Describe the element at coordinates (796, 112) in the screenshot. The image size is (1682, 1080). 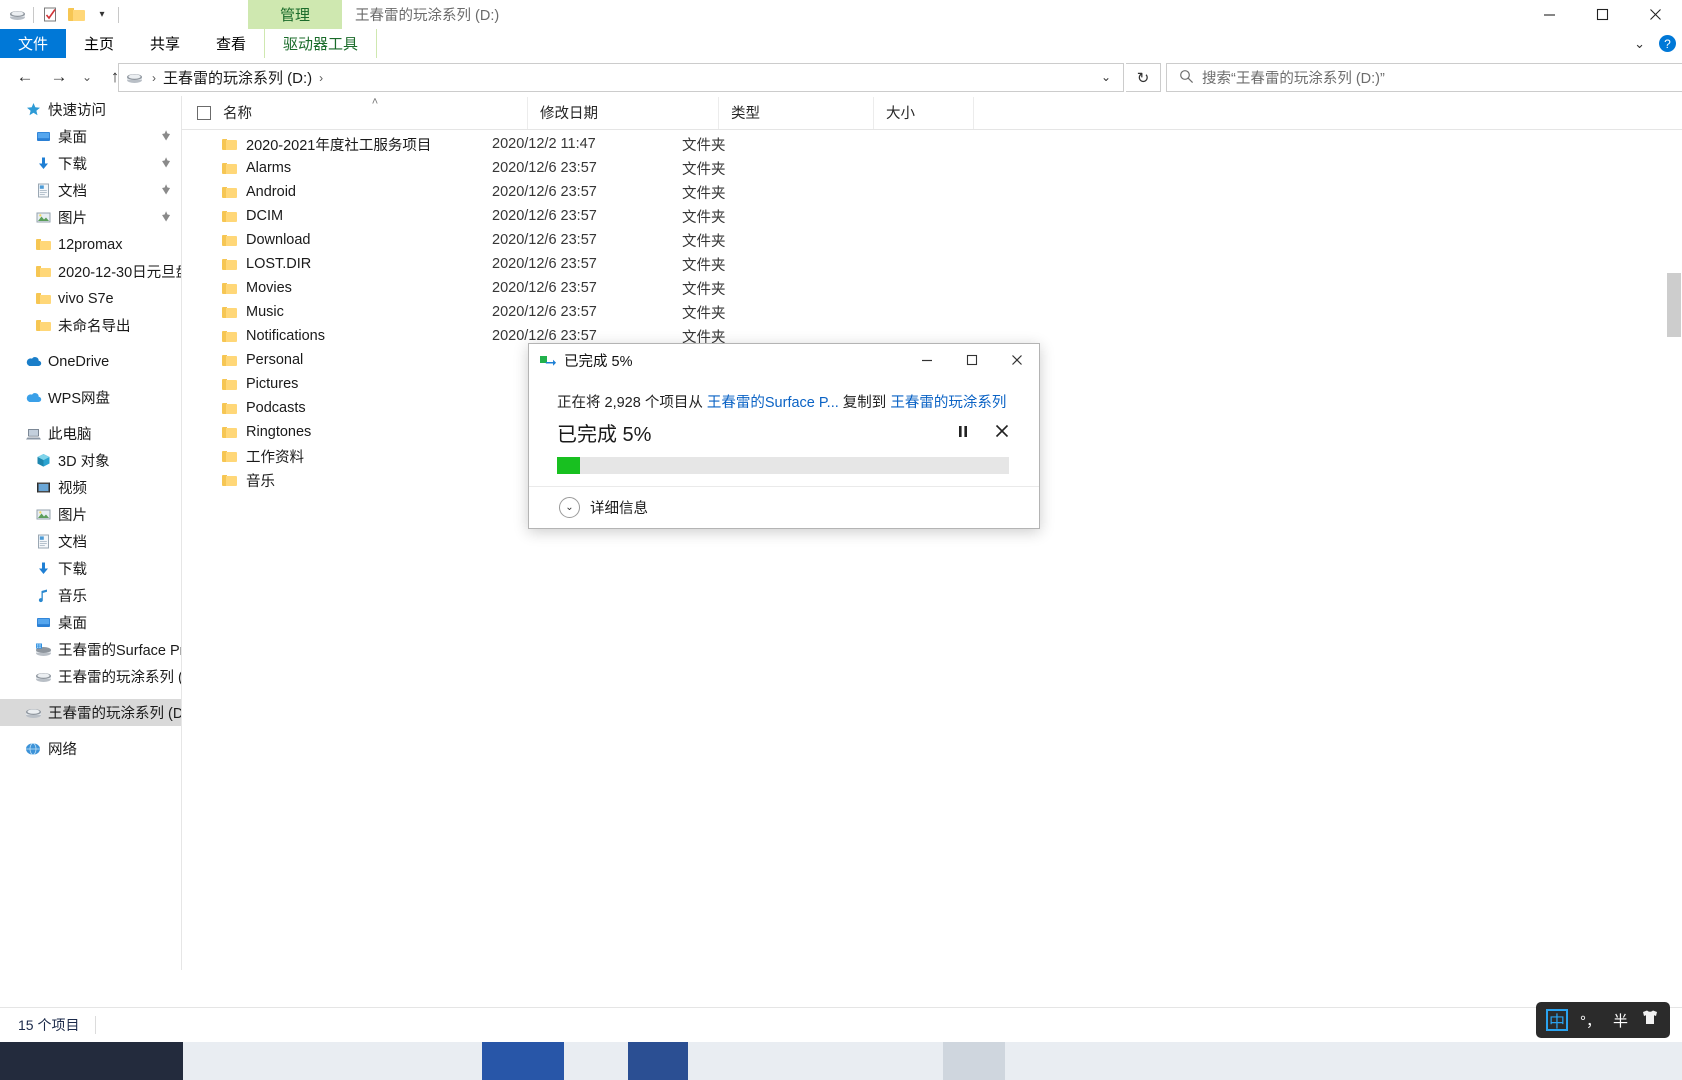
I see `column-type: 类型` at that location.